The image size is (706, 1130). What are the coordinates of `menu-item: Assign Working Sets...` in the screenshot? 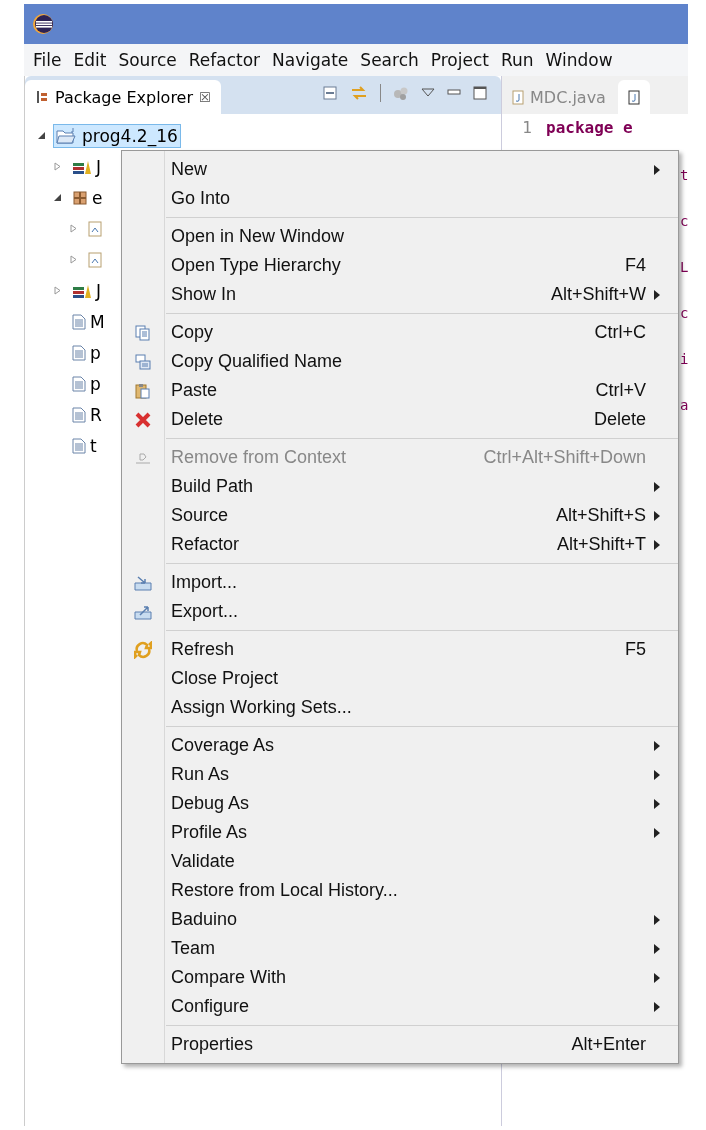 It's located at (400, 707).